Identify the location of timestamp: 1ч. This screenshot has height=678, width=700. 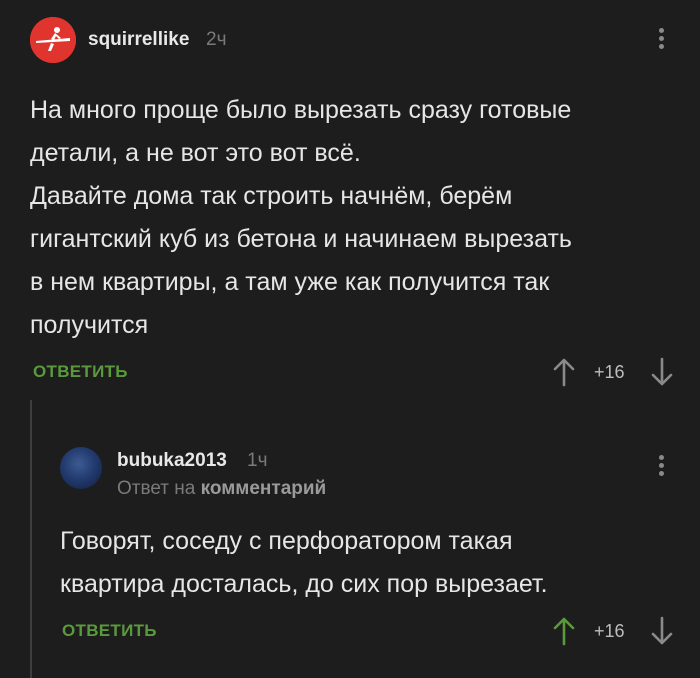
(257, 460).